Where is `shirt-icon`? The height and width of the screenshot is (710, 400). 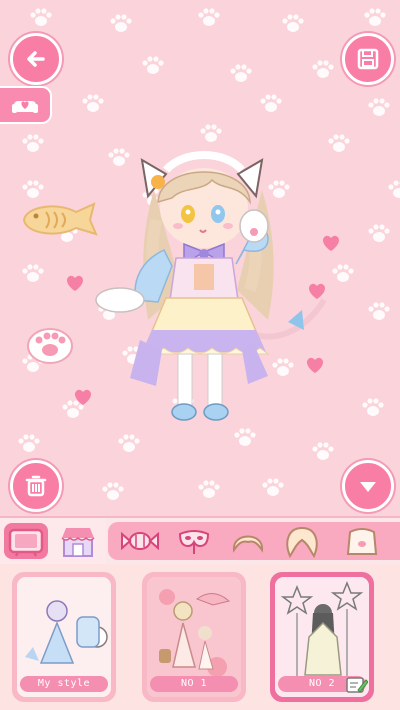
shirt-icon is located at coordinates (362, 541).